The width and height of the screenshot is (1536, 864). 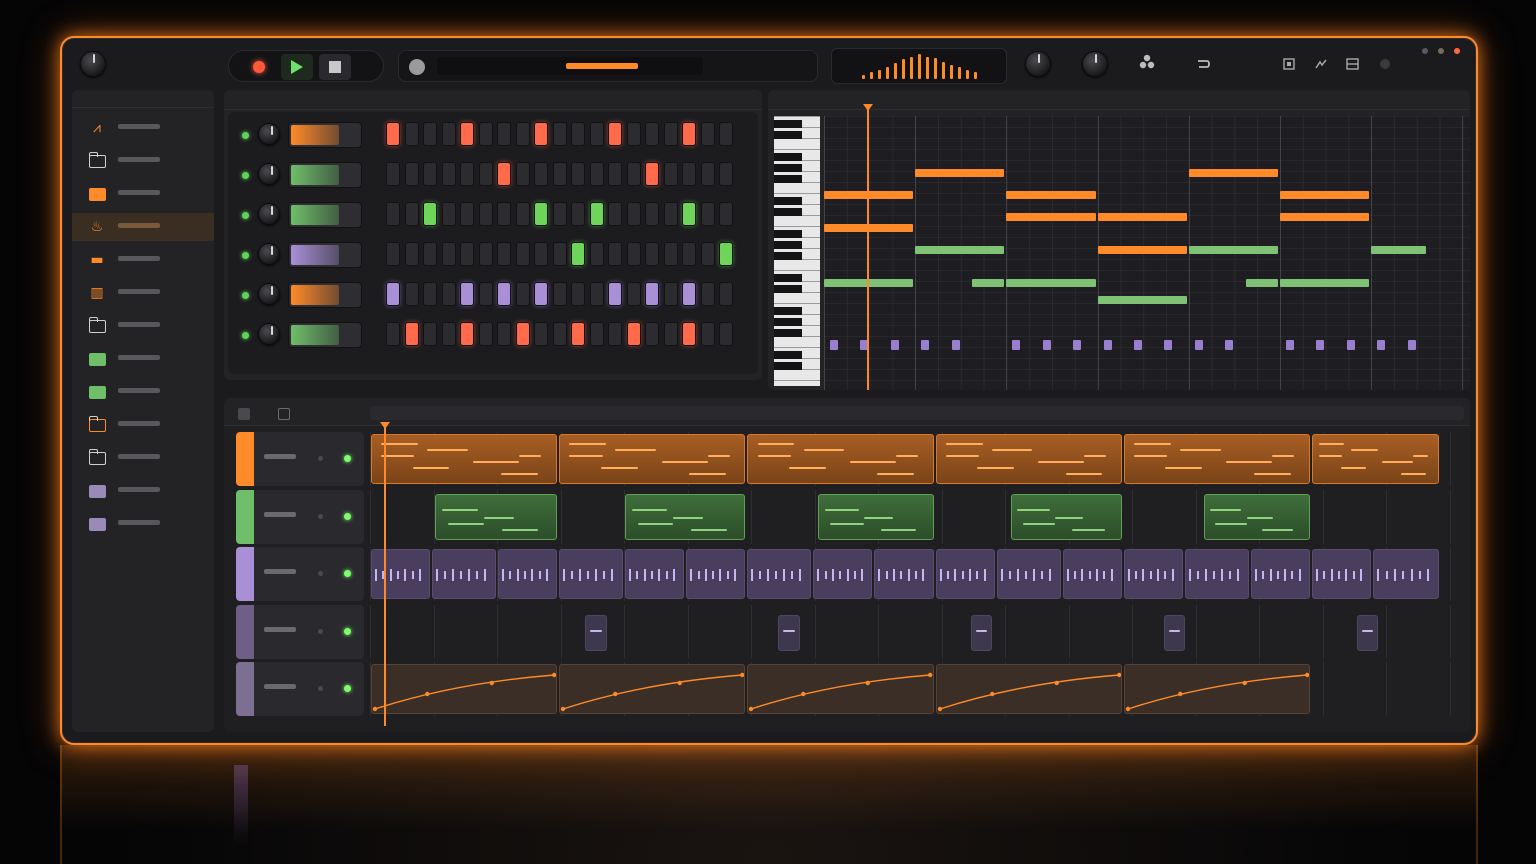 What do you see at coordinates (143, 293) in the screenshot?
I see `sidebar-item: ▥` at bounding box center [143, 293].